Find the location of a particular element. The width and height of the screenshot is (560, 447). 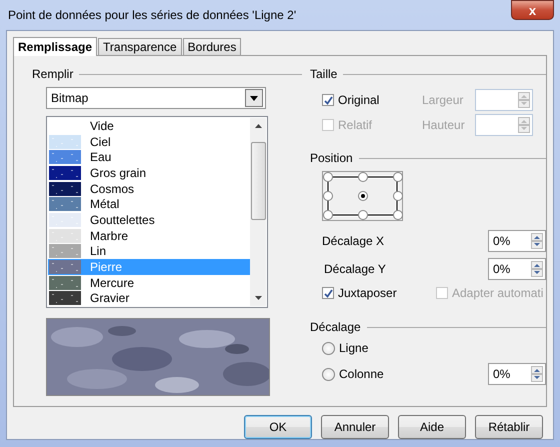

dialog-button: Rétablir is located at coordinates (509, 427).